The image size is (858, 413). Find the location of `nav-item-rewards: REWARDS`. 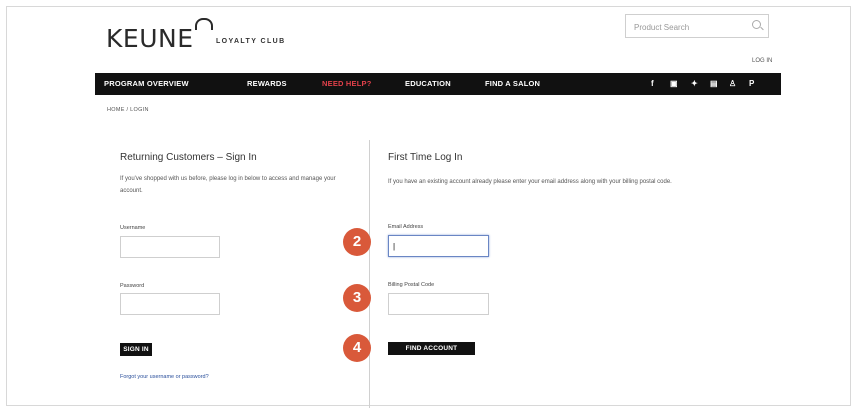

nav-item-rewards: REWARDS is located at coordinates (267, 83).